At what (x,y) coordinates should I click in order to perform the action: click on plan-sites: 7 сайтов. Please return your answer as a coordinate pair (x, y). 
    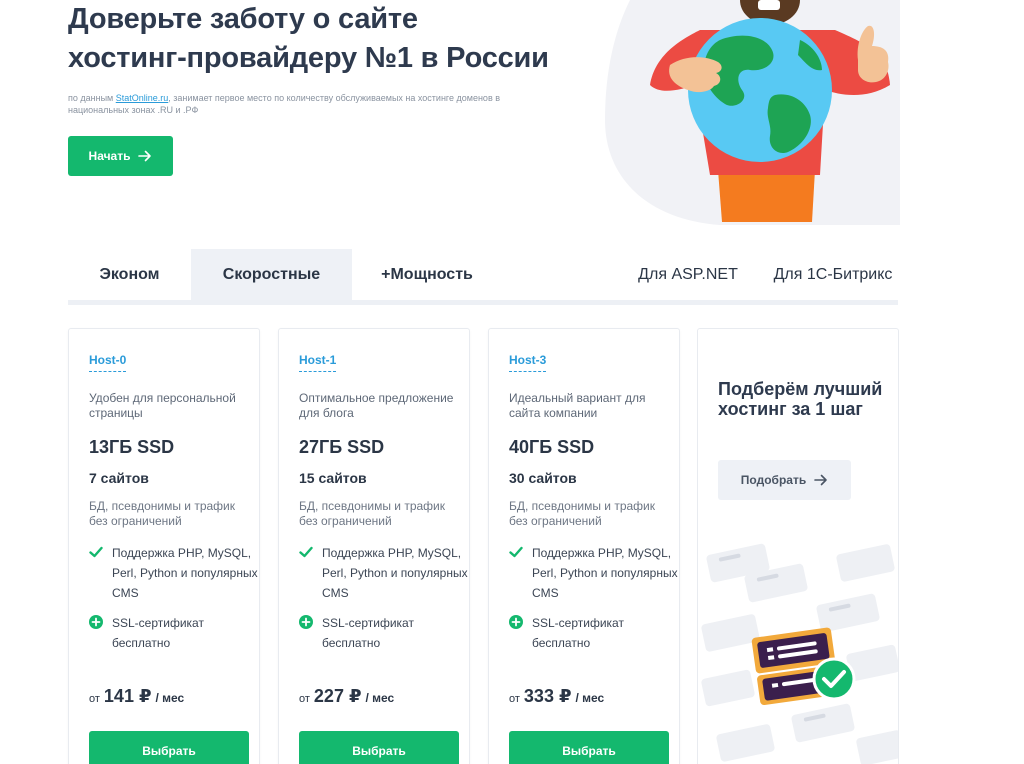
    Looking at the image, I should click on (119, 478).